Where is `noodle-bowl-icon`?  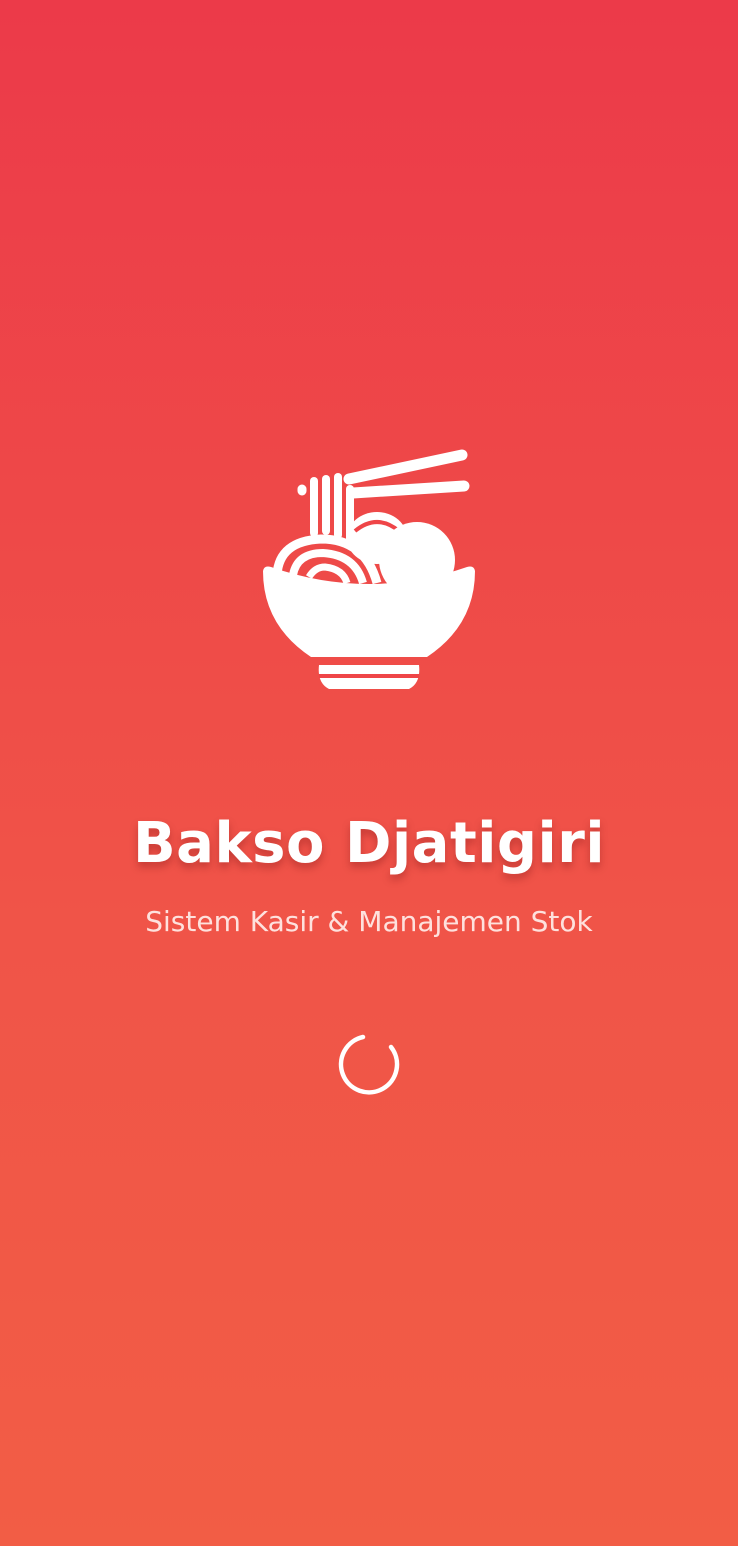
noodle-bowl-icon is located at coordinates (369, 569).